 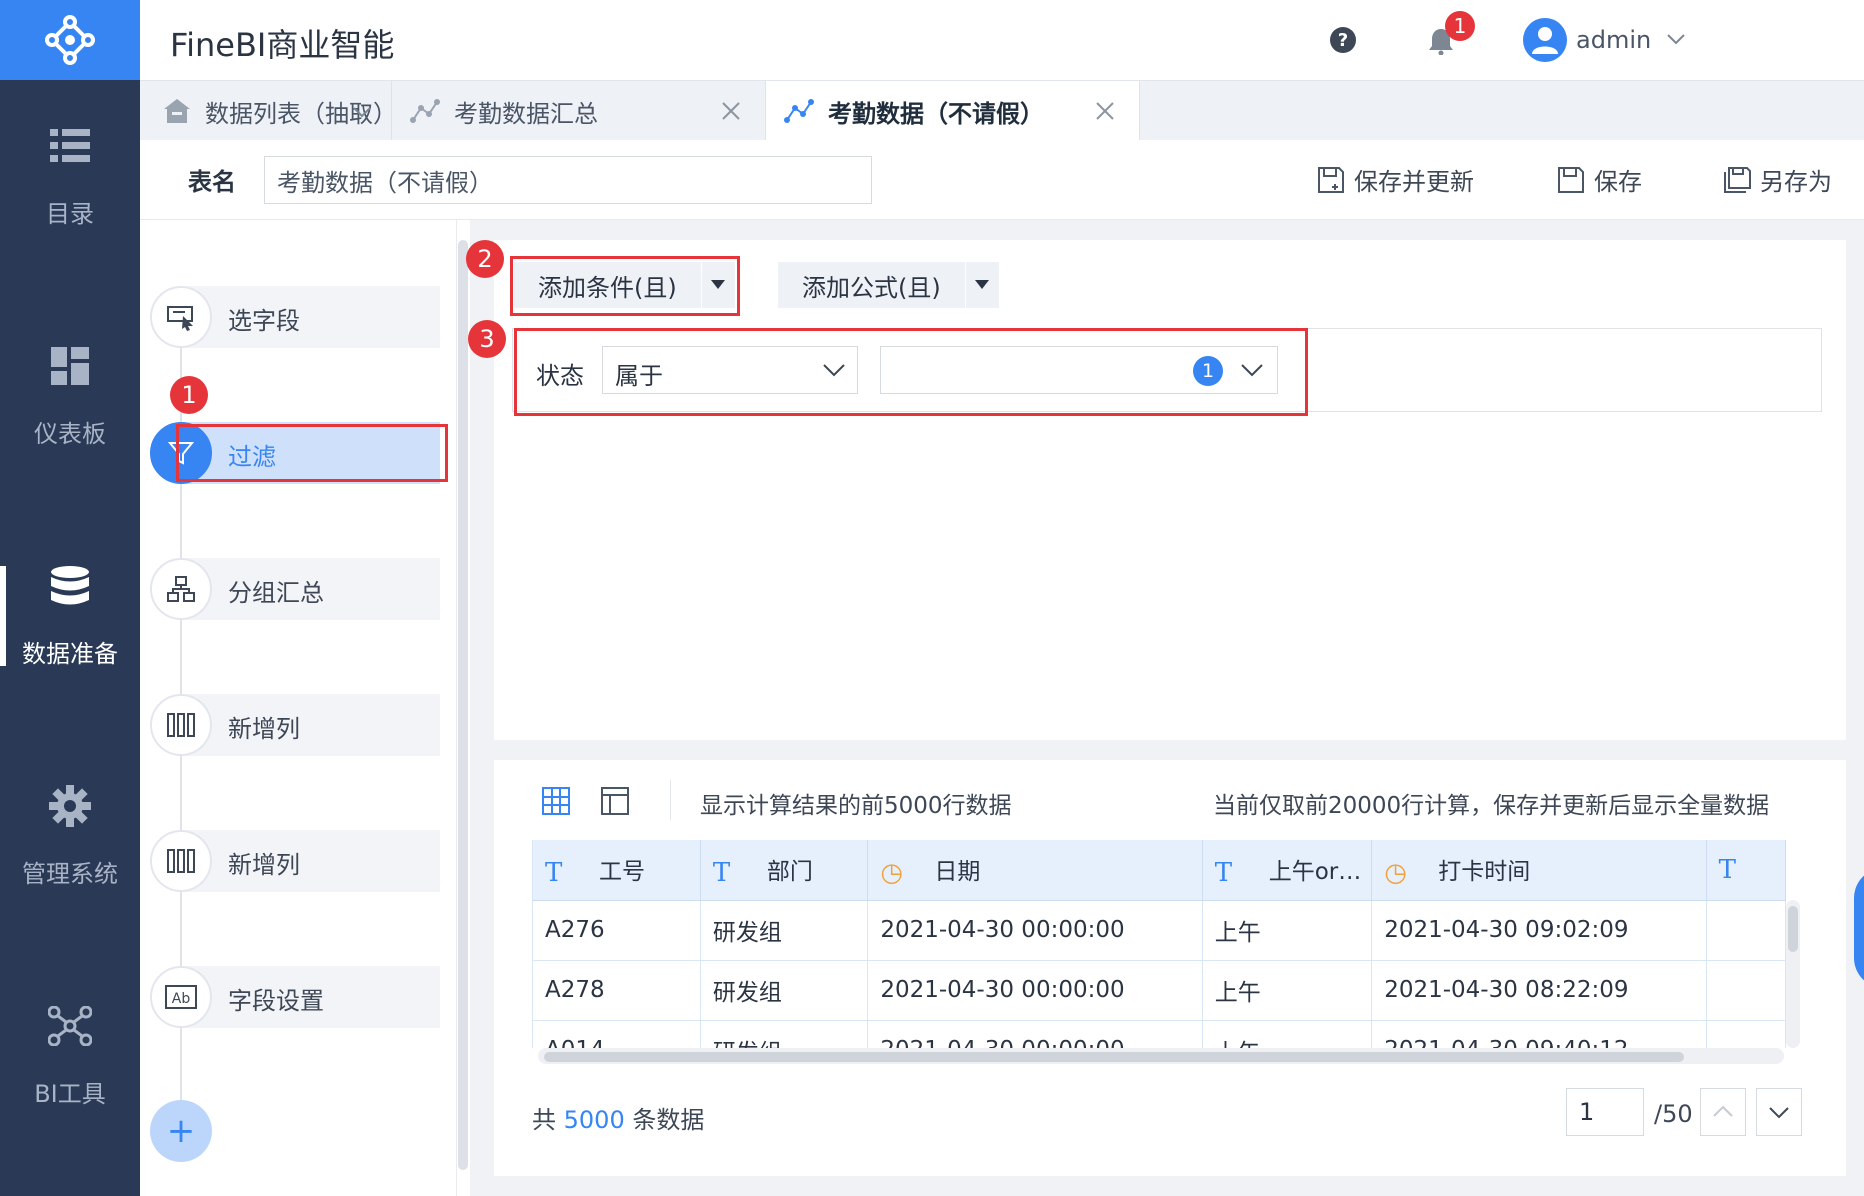 What do you see at coordinates (594, 1120) in the screenshot?
I see `total-row-count: 5000` at bounding box center [594, 1120].